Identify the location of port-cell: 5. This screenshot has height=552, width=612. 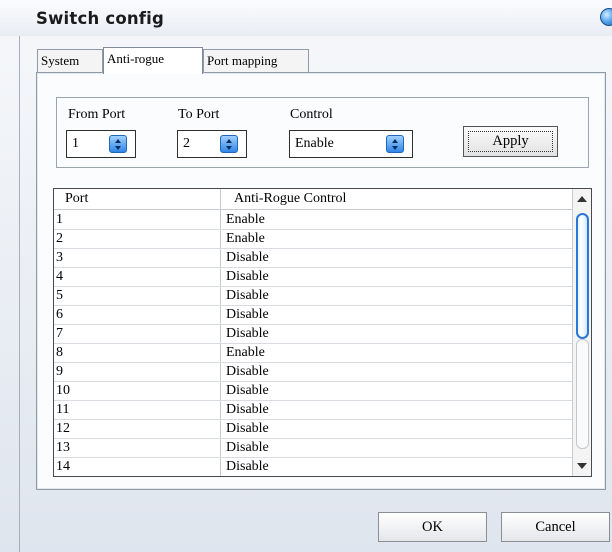
(59, 295).